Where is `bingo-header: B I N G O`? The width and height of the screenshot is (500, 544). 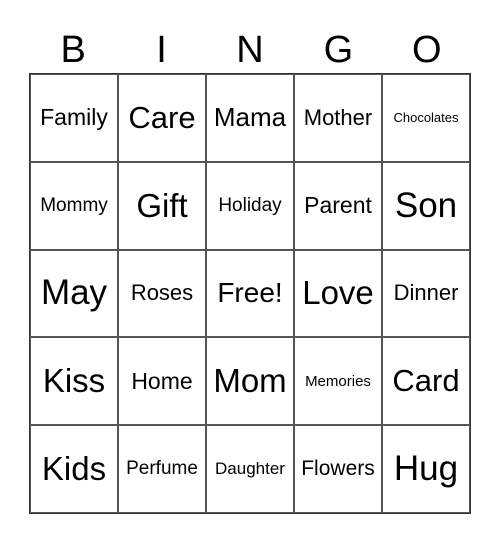 bingo-header: B I N G O is located at coordinates (250, 50).